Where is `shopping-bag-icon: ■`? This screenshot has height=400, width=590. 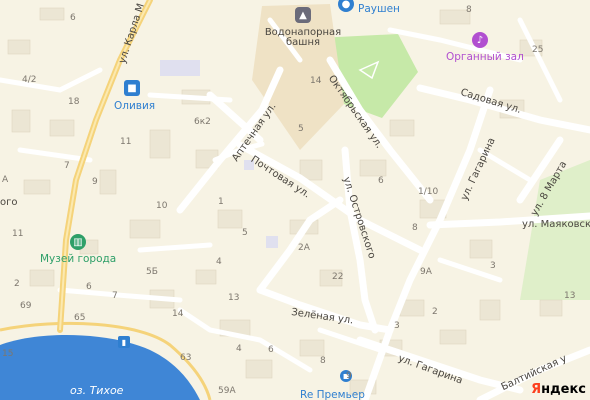 shopping-bag-icon: ■ is located at coordinates (132, 88).